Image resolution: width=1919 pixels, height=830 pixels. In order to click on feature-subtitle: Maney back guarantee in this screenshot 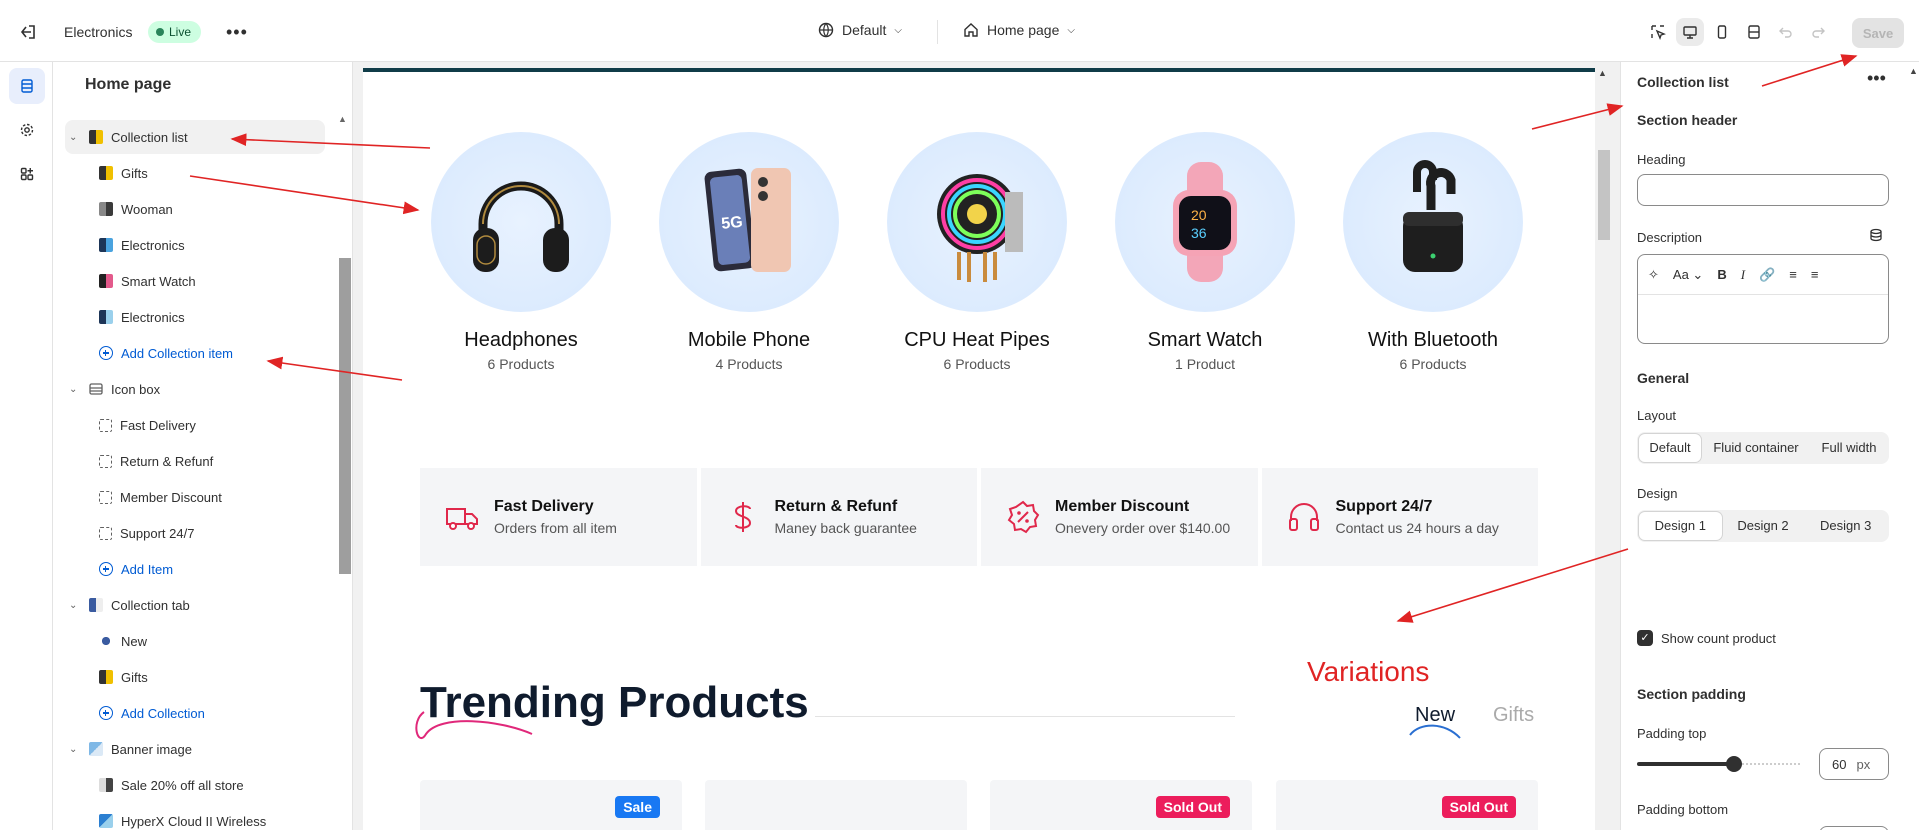, I will do `click(845, 528)`.